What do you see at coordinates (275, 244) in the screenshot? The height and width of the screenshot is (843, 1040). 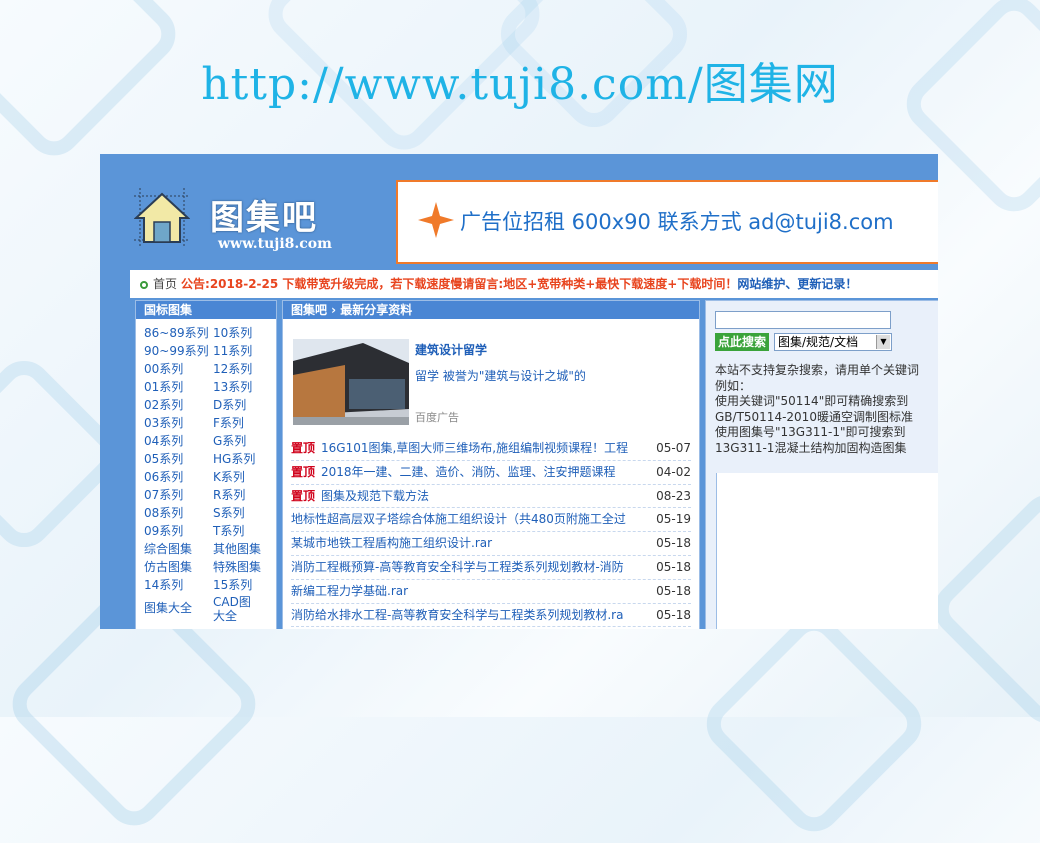 I see `logo-url: www.tuji8.com` at bounding box center [275, 244].